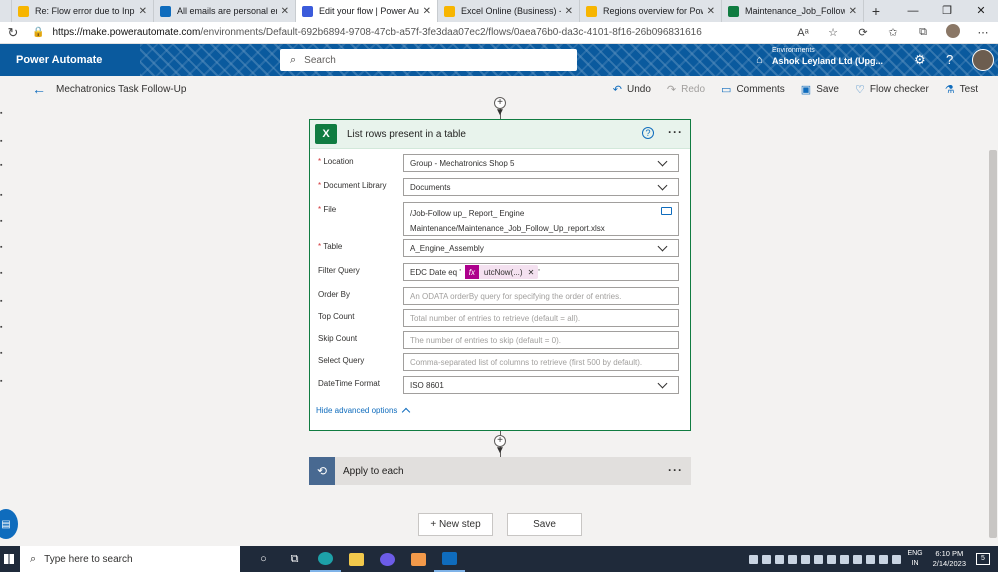 This screenshot has width=998, height=572. Describe the element at coordinates (961, 89) in the screenshot. I see `test-button: ⚗ Test` at that location.